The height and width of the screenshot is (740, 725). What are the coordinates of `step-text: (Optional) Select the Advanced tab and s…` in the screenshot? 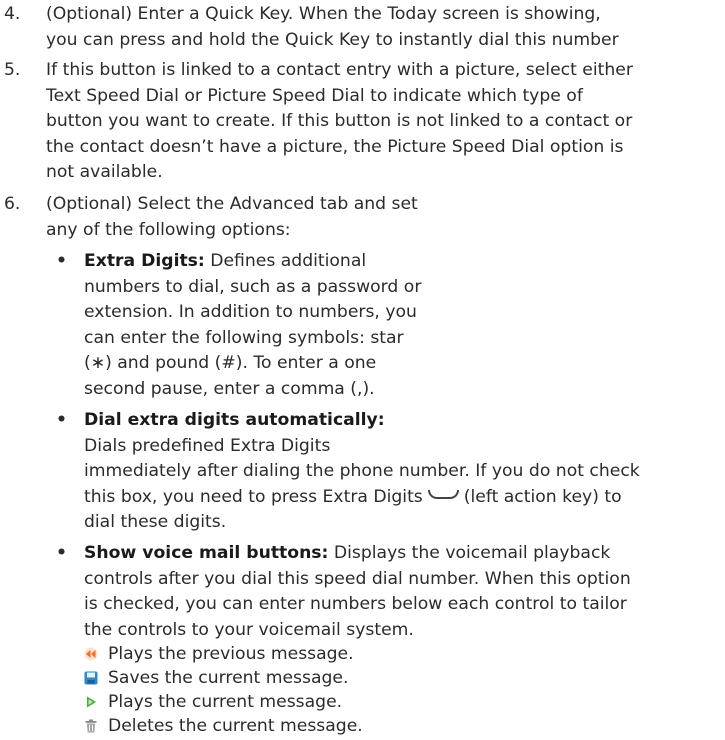 It's located at (382, 217).